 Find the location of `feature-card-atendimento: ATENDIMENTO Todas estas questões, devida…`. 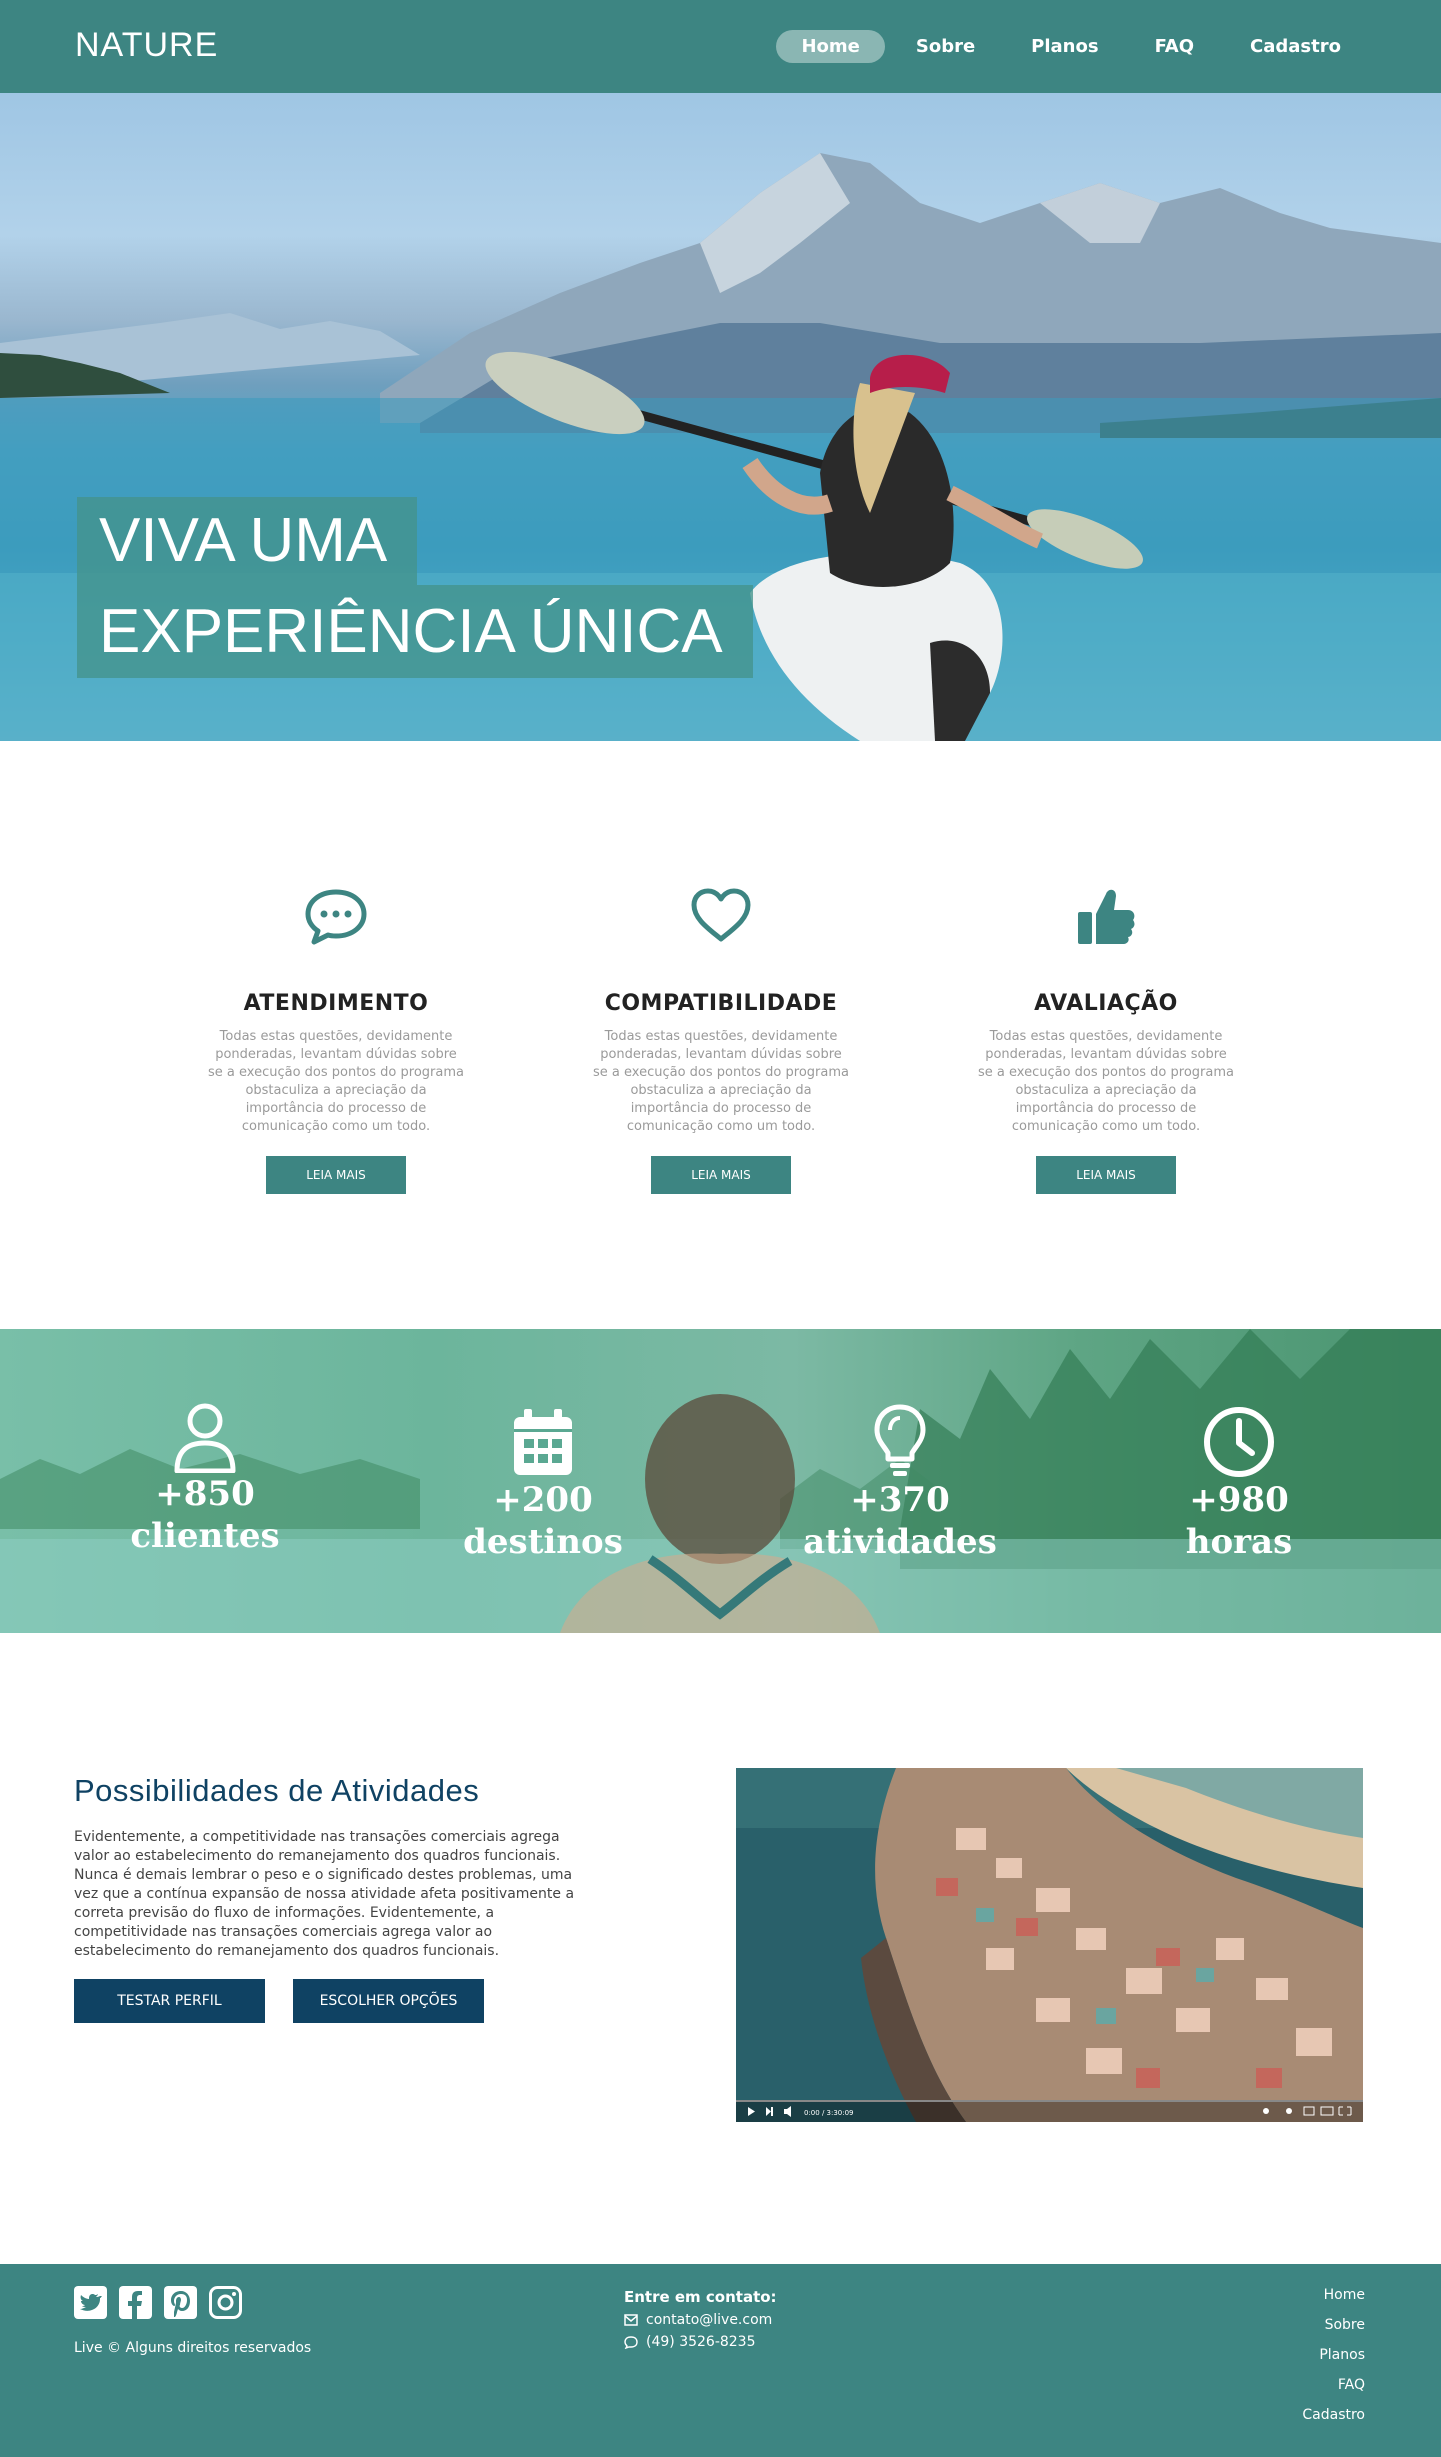

feature-card-atendimento: ATENDIMENTO Todas estas questões, devida… is located at coordinates (336, 1037).